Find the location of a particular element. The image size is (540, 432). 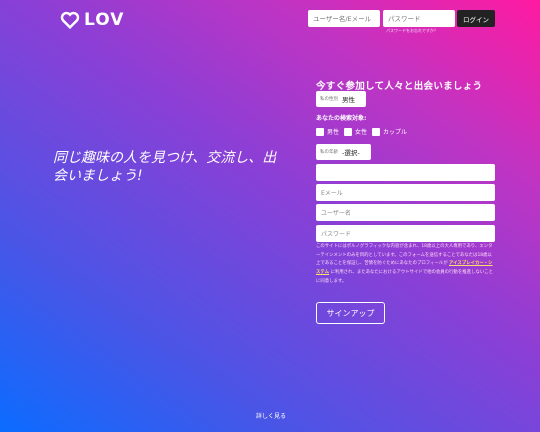

password-placeholder: パスワード is located at coordinates (336, 234).